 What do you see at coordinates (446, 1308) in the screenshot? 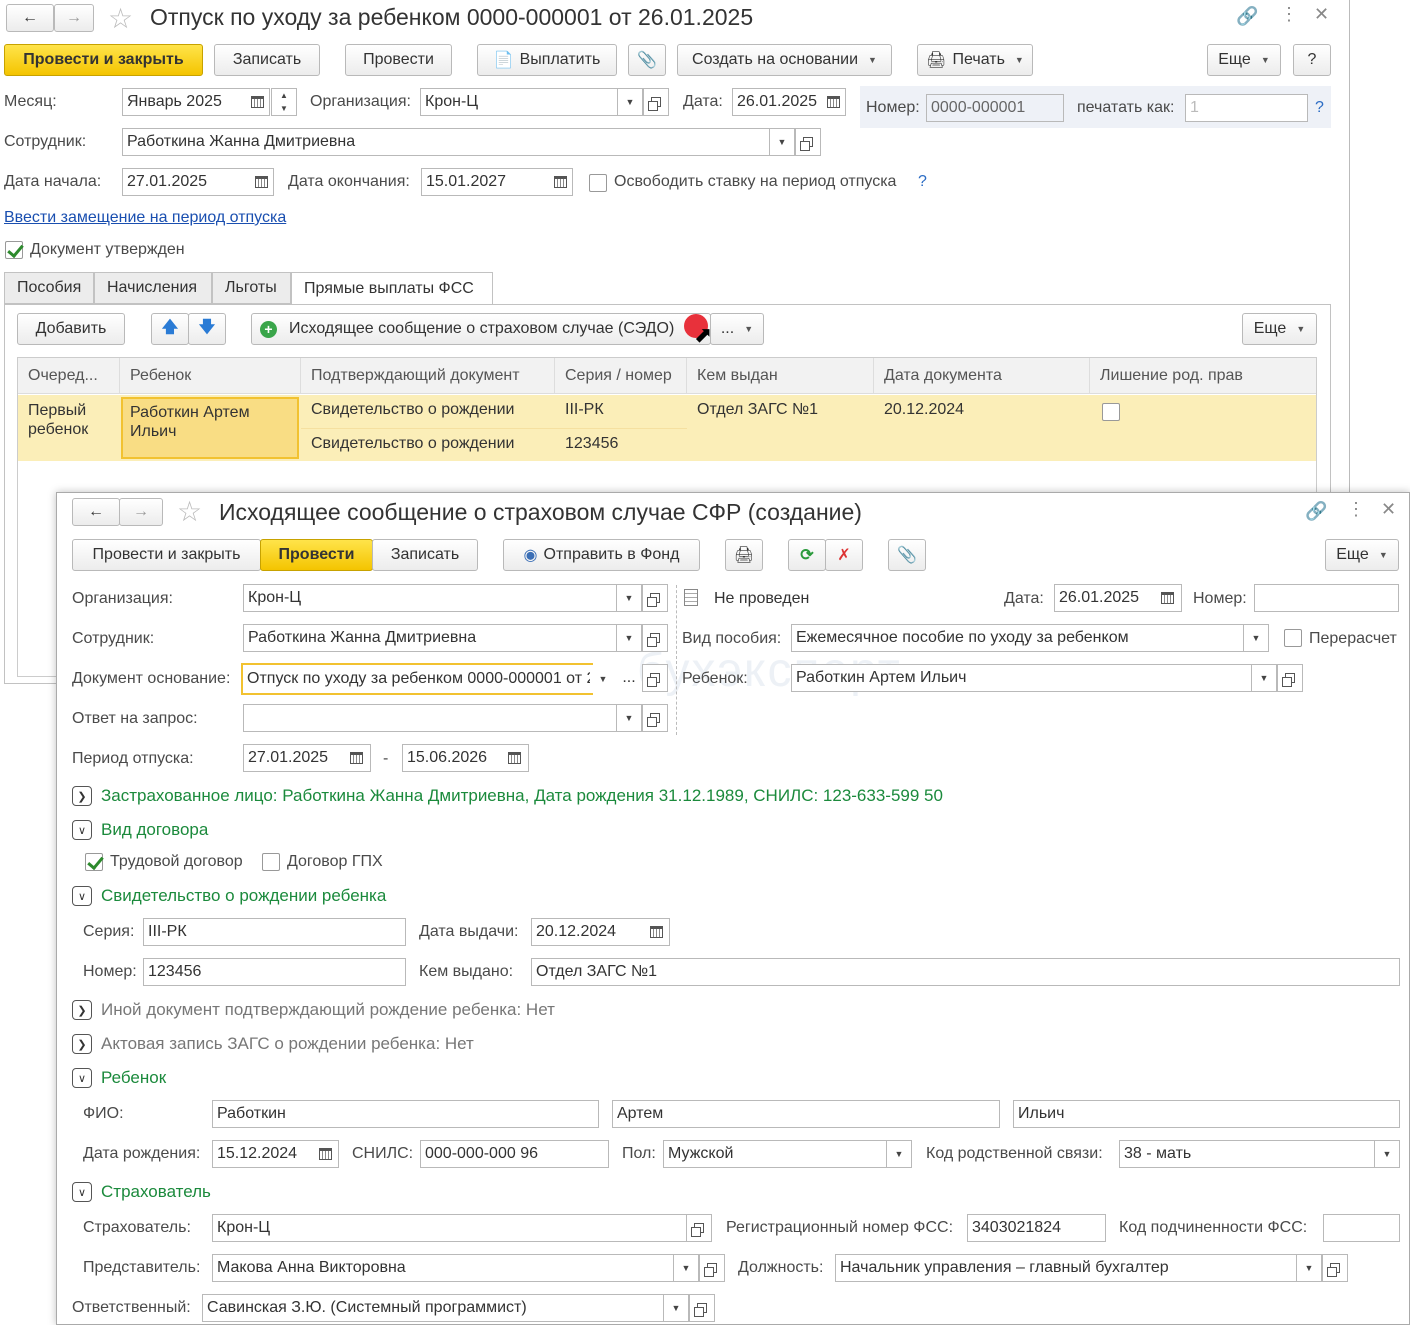
I see `resp-input: Савинская З.Ю. (Системный программист)` at bounding box center [446, 1308].